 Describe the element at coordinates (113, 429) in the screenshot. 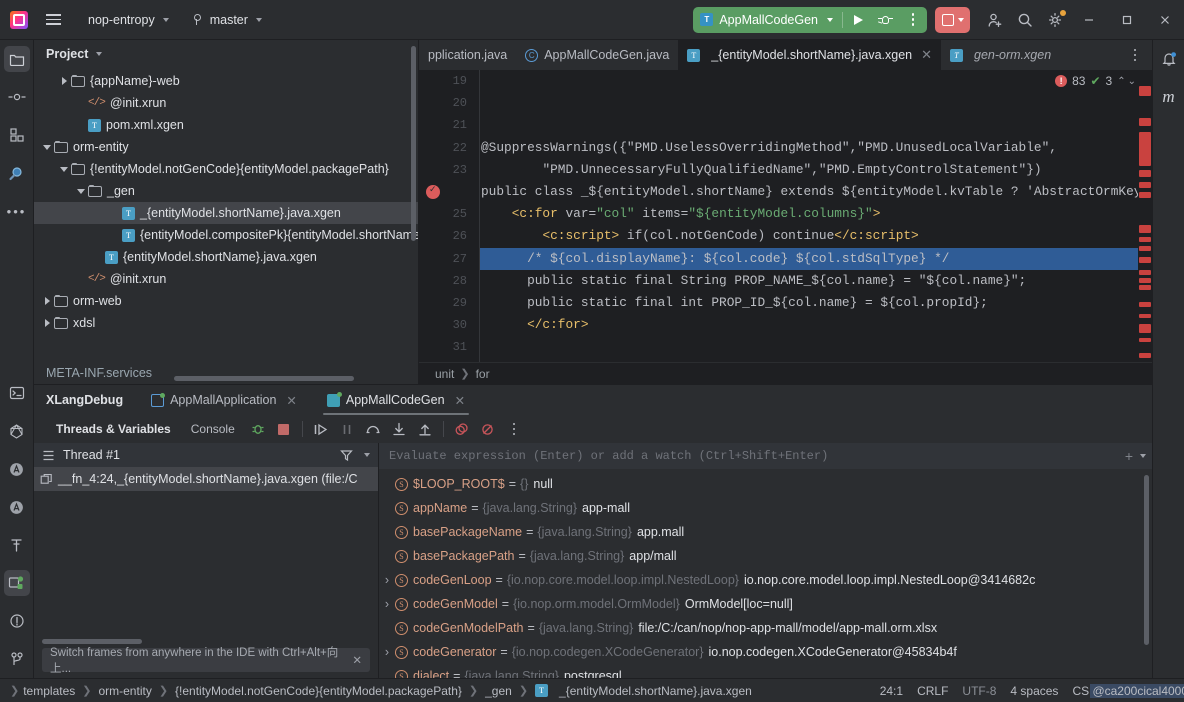

I see `tab-threads-and-variables: Threads & Variables` at that location.